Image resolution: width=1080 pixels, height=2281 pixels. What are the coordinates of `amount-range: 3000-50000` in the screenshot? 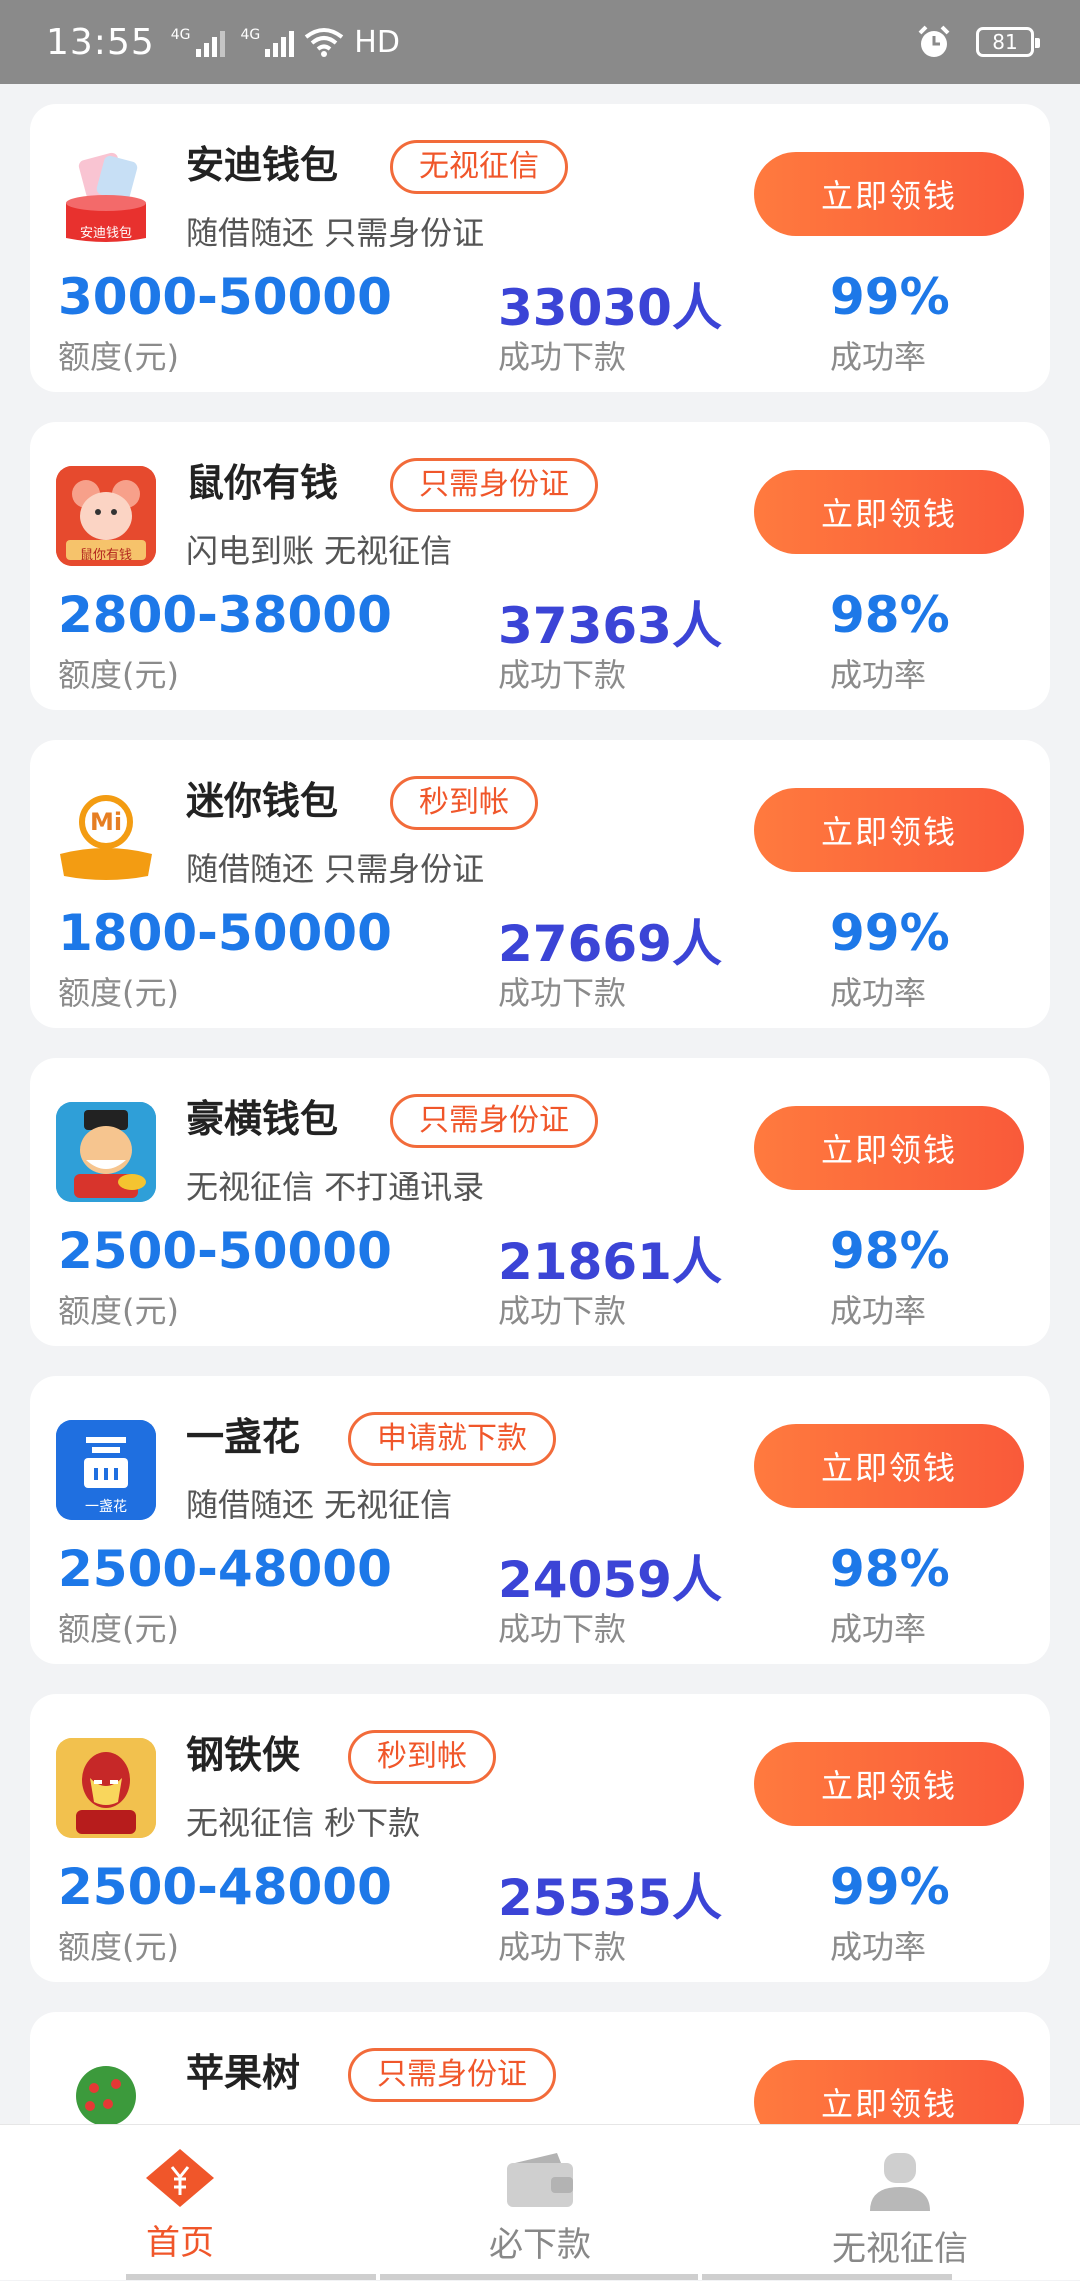 It's located at (225, 297).